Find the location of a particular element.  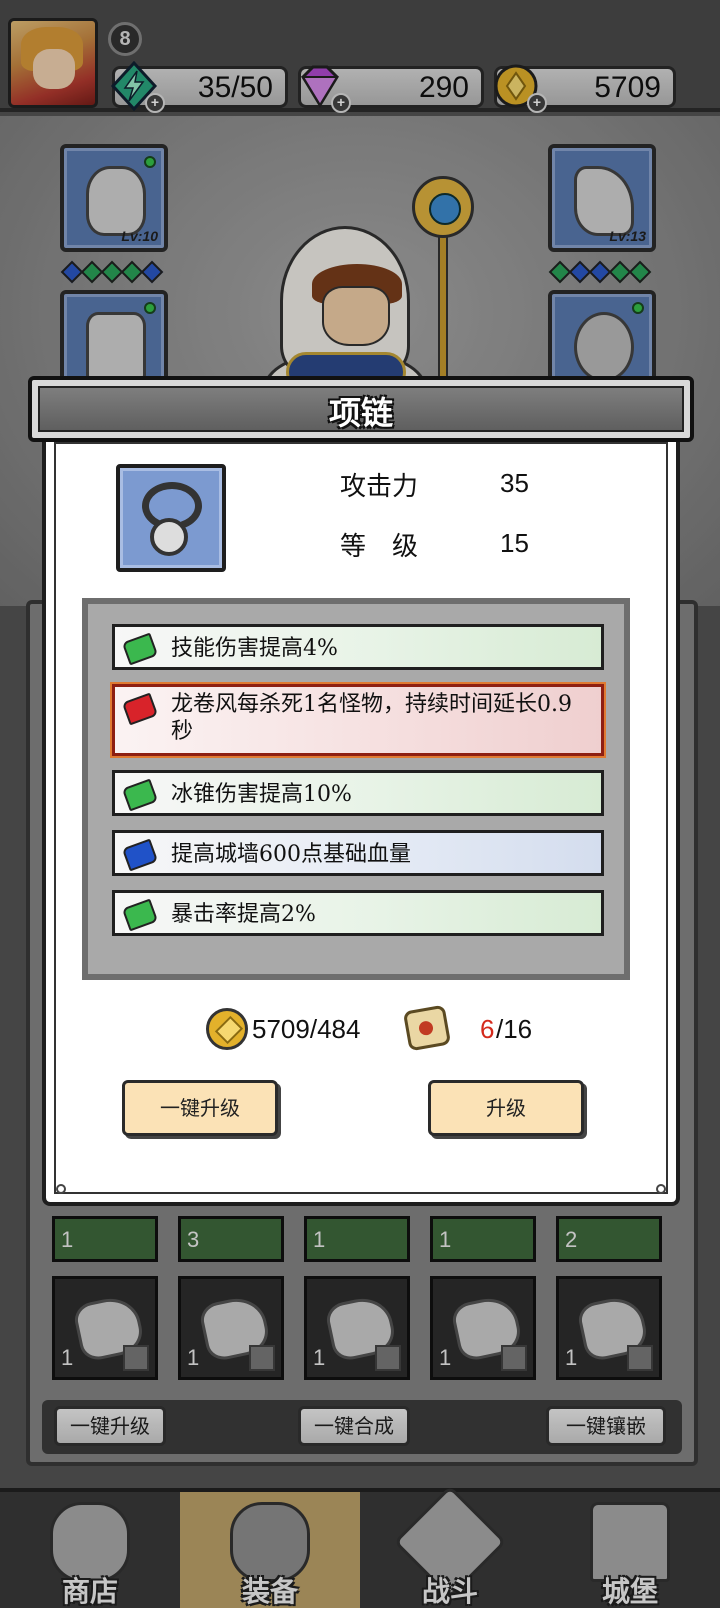

effect-text: 暴击率提高2% is located at coordinates (243, 914).